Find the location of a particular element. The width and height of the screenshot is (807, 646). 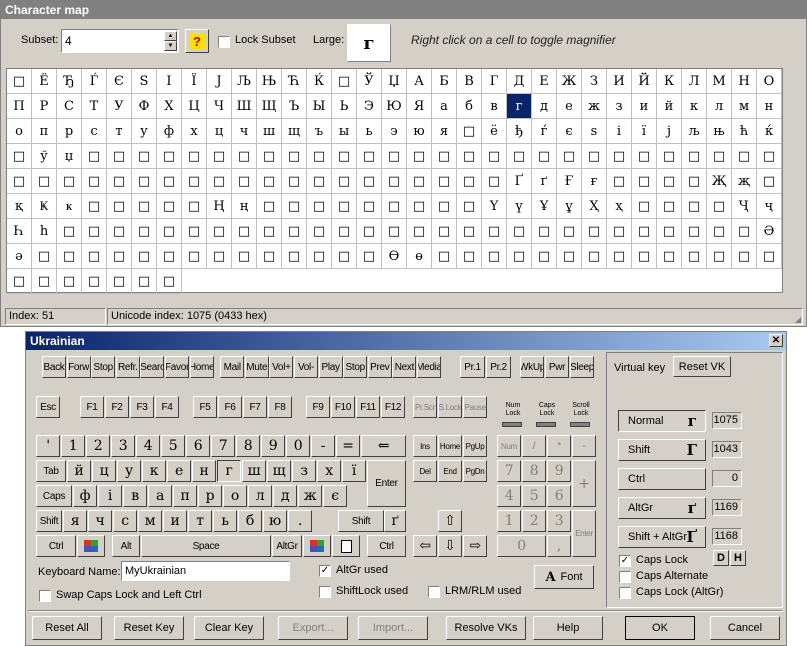

media-key: Mail is located at coordinates (232, 367).